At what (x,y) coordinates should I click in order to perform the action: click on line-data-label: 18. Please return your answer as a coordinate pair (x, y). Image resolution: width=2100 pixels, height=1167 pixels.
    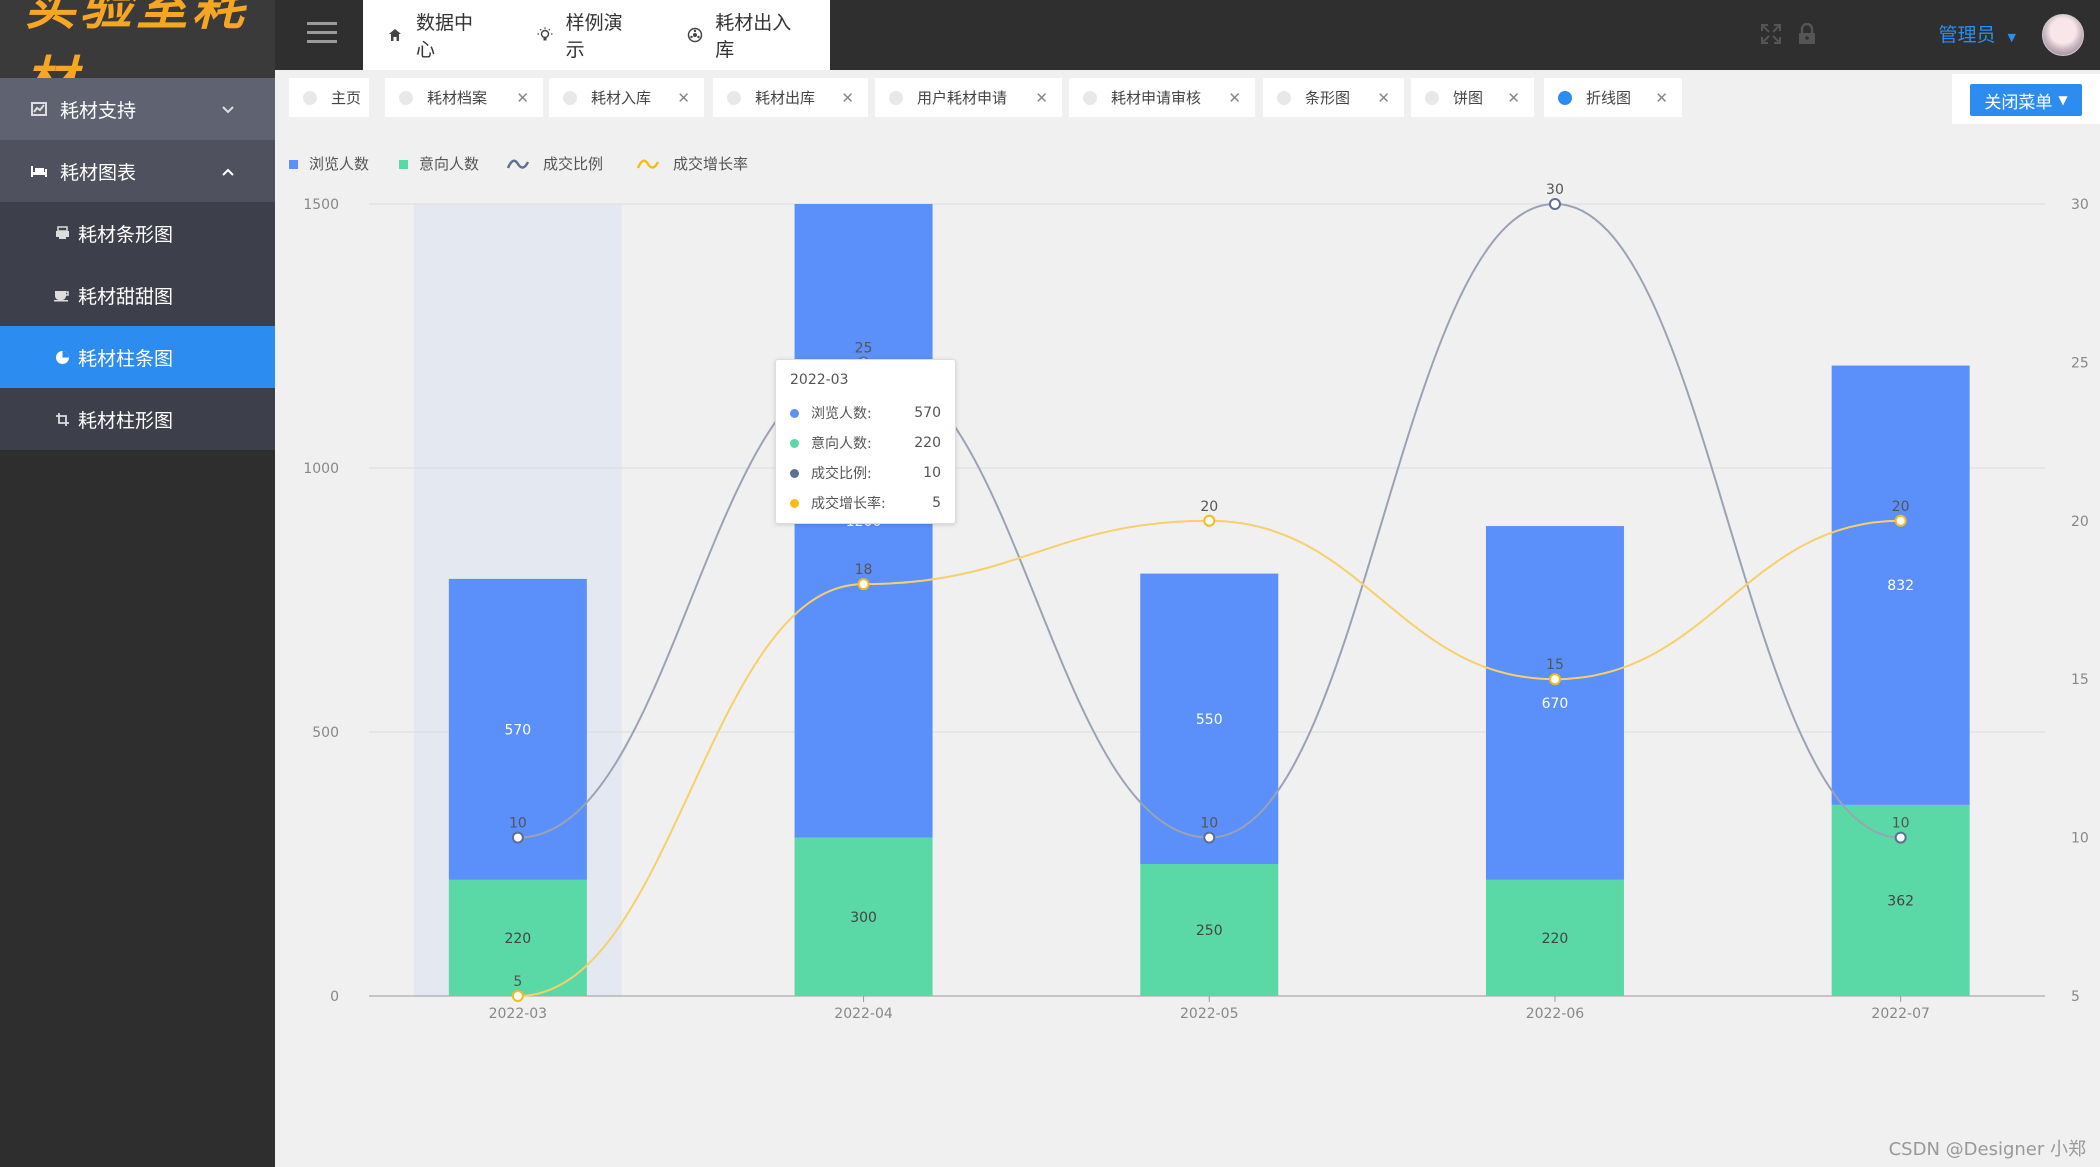
    Looking at the image, I should click on (864, 570).